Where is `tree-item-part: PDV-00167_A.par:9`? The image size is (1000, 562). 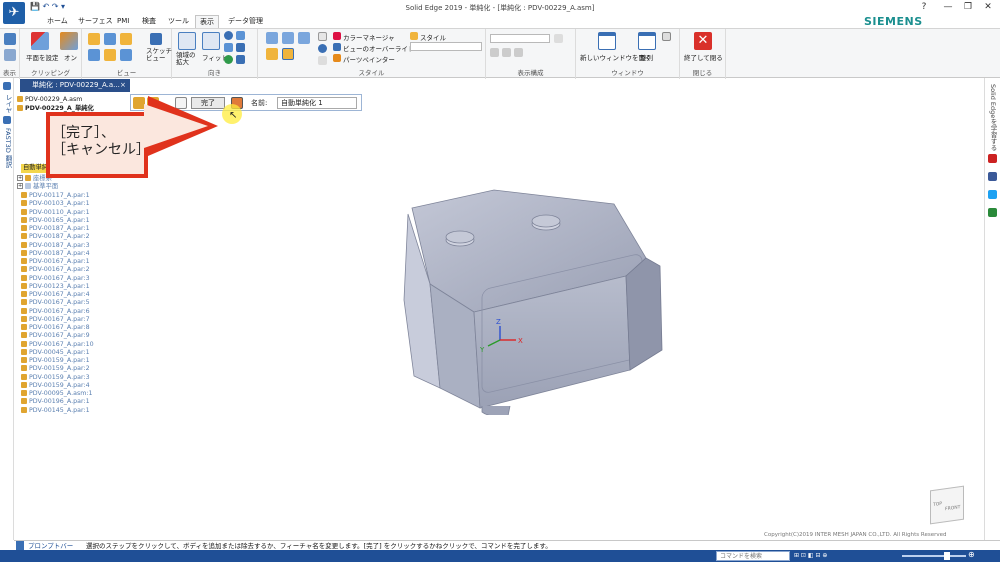 tree-item-part: PDV-00167_A.par:9 is located at coordinates (55, 336).